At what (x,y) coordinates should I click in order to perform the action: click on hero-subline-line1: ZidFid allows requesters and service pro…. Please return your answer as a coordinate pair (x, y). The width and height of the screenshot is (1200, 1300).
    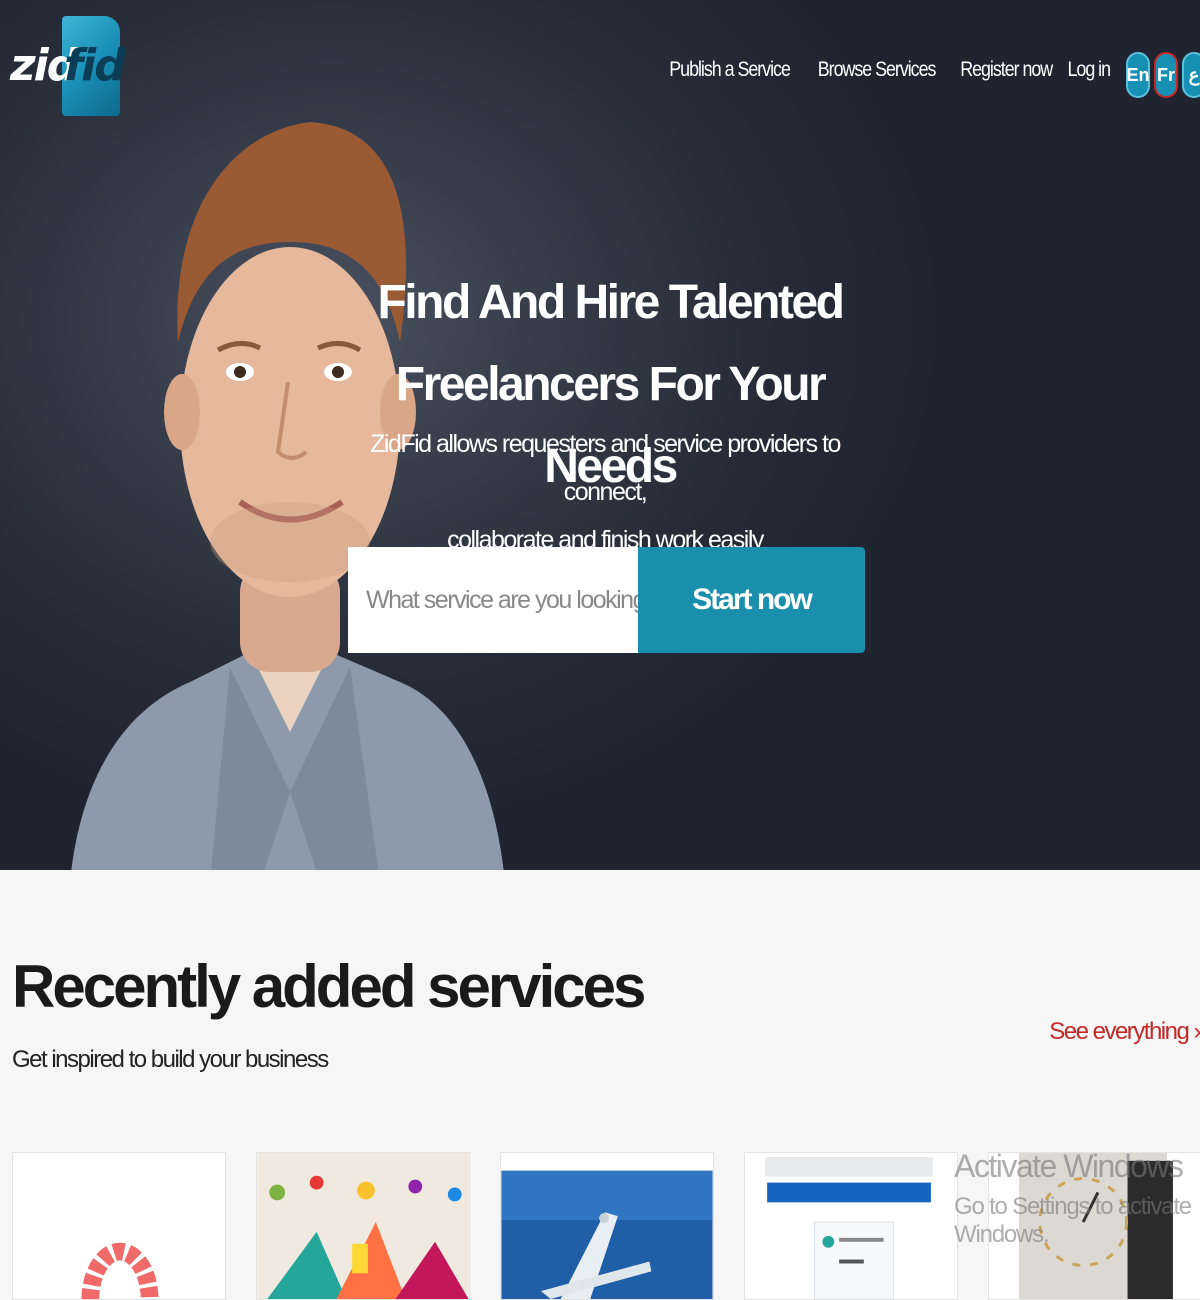
    Looking at the image, I should click on (605, 468).